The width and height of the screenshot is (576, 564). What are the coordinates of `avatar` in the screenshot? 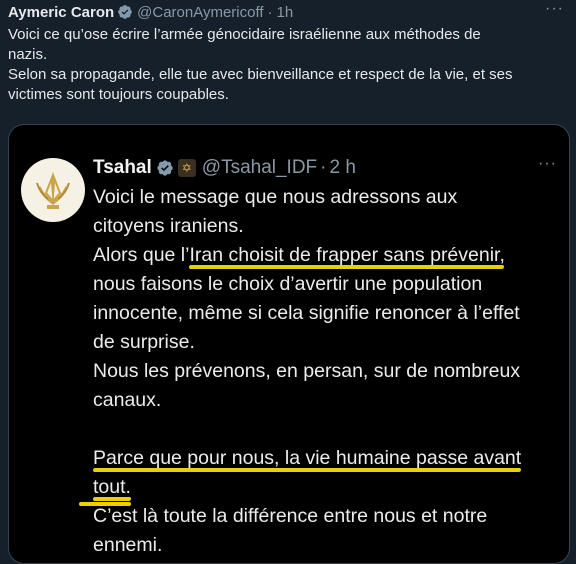 It's located at (53, 190).